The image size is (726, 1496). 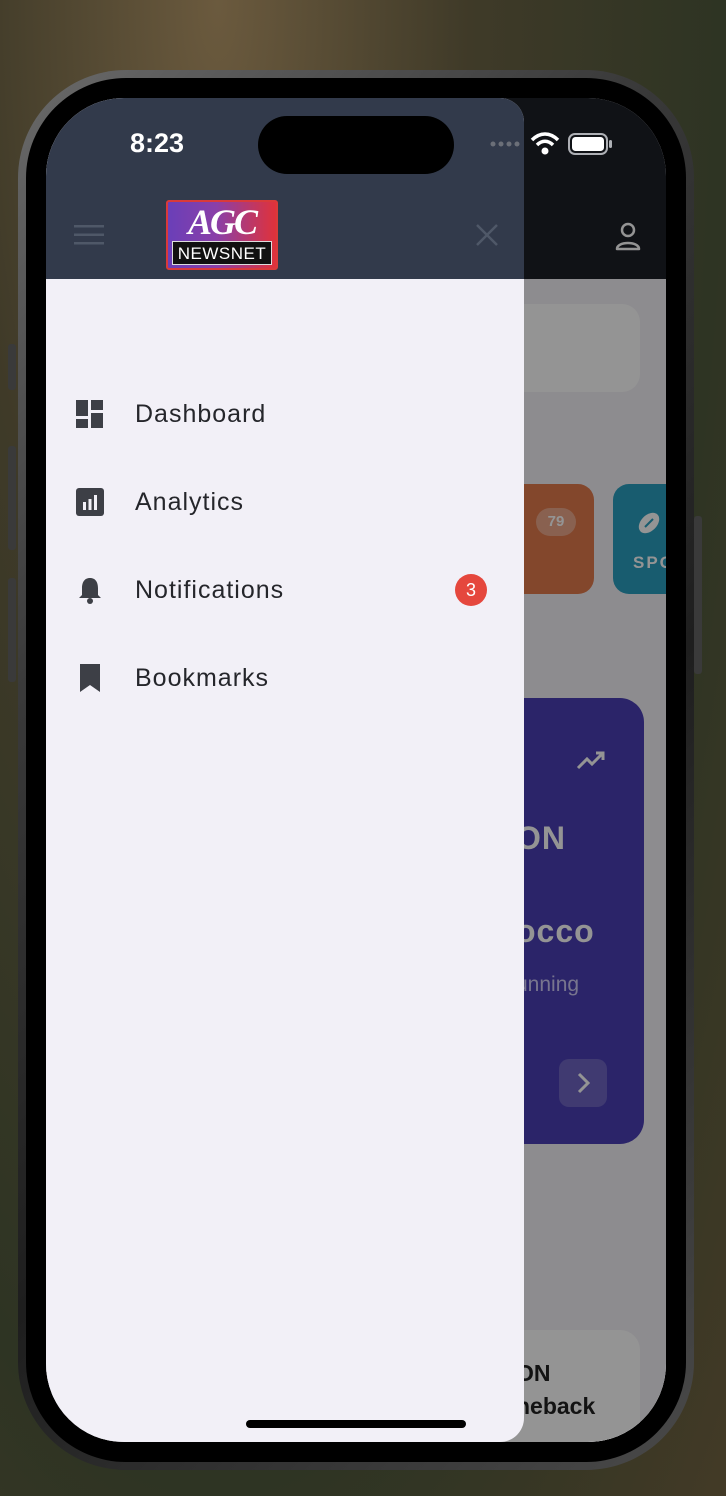 I want to click on power-button, so click(x=698, y=595).